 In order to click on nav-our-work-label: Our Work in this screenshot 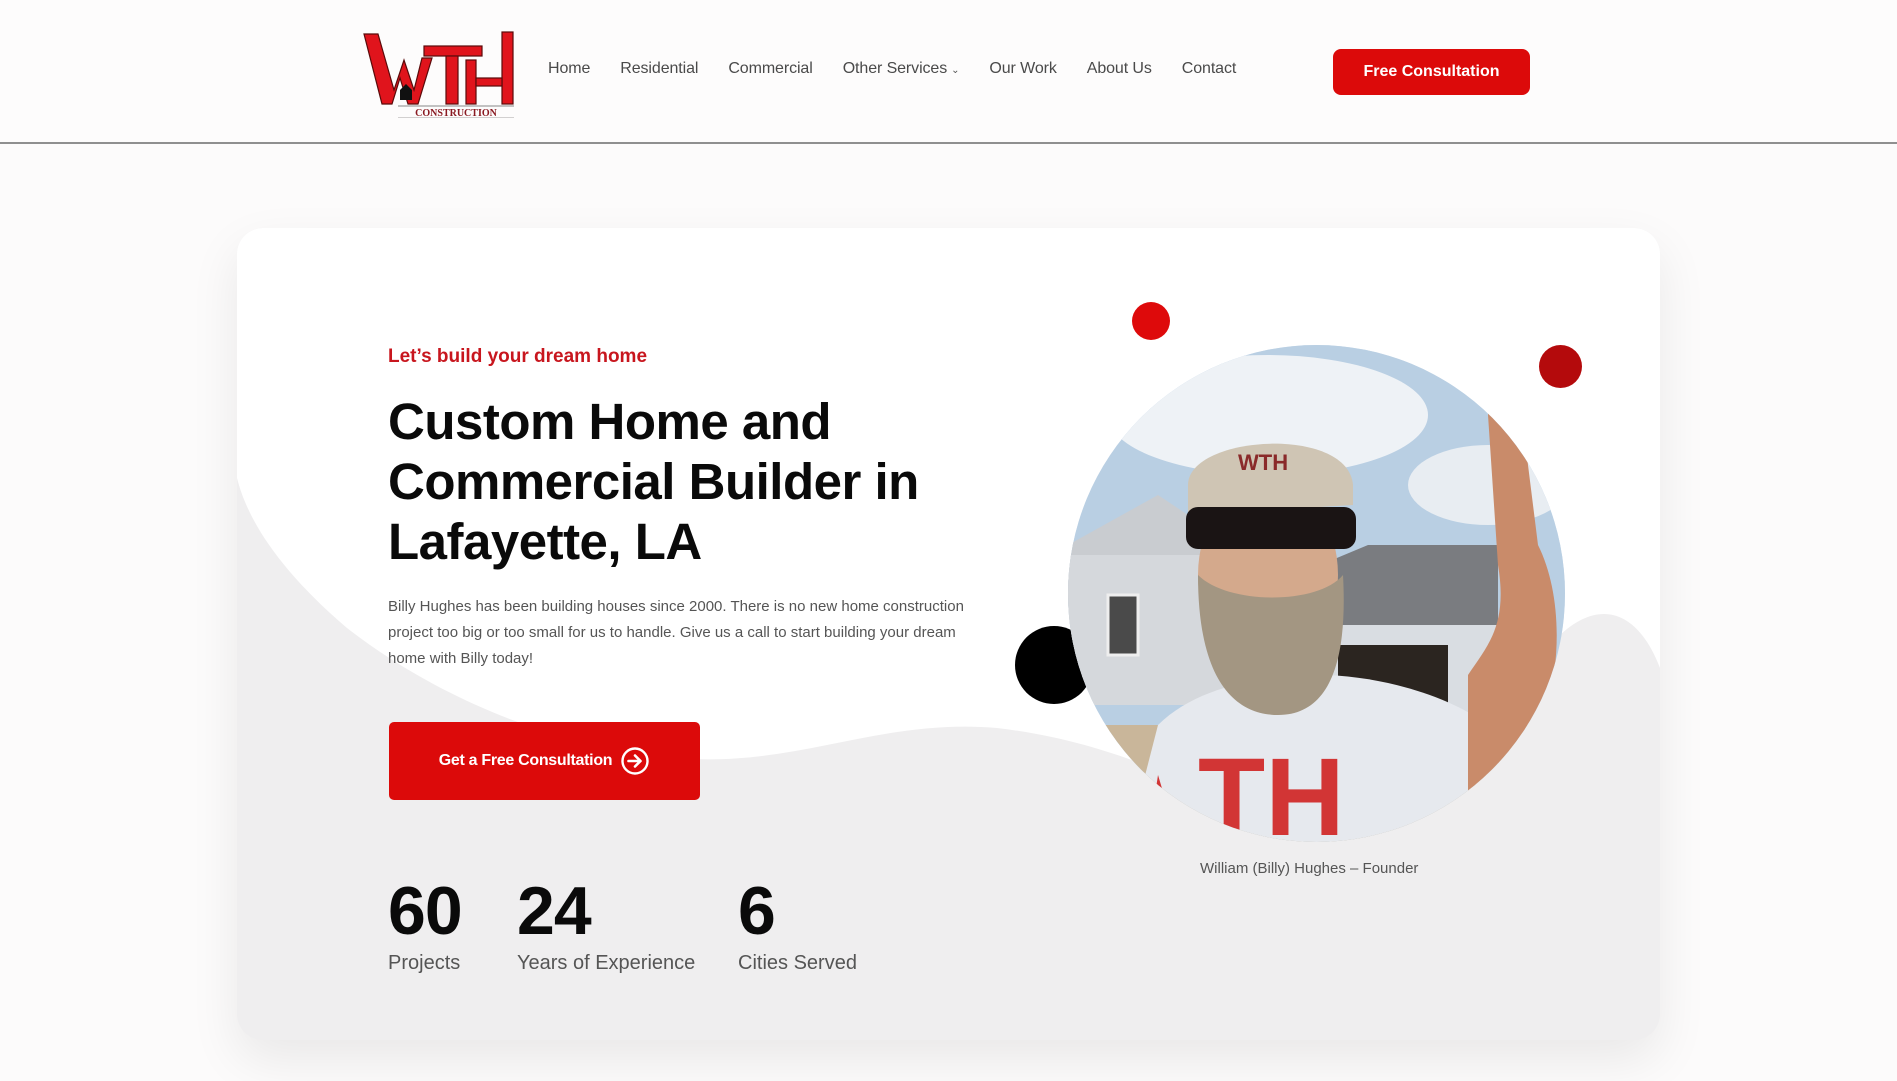, I will do `click(1023, 68)`.